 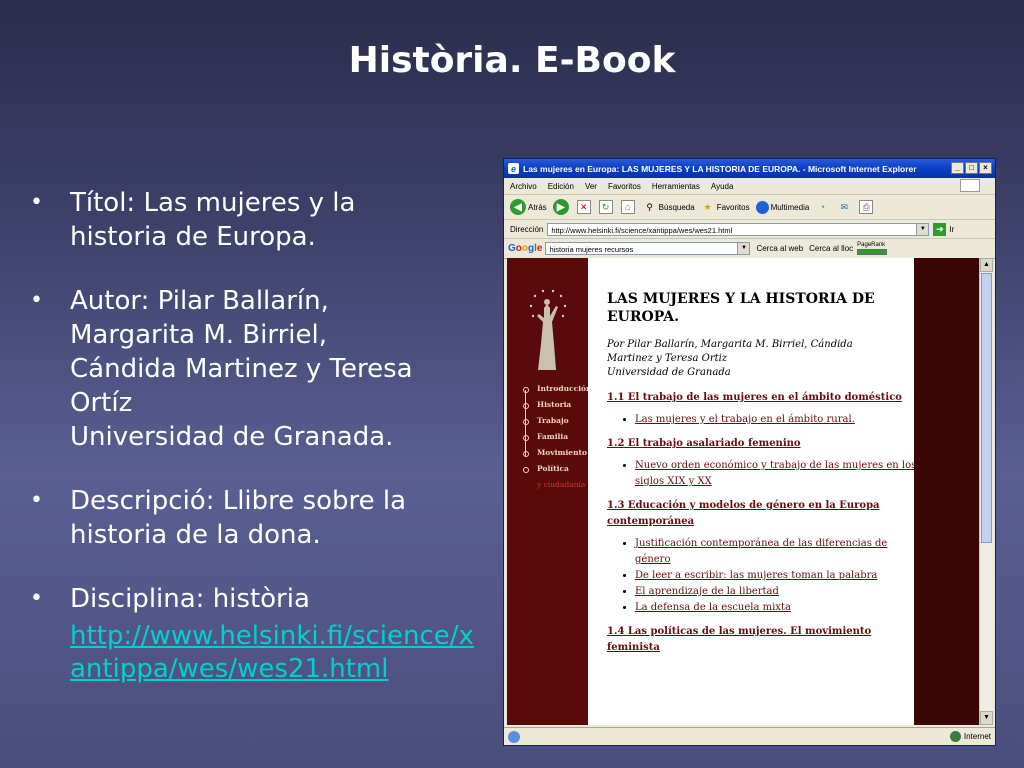 I want to click on maximize-button: □, so click(x=971, y=168).